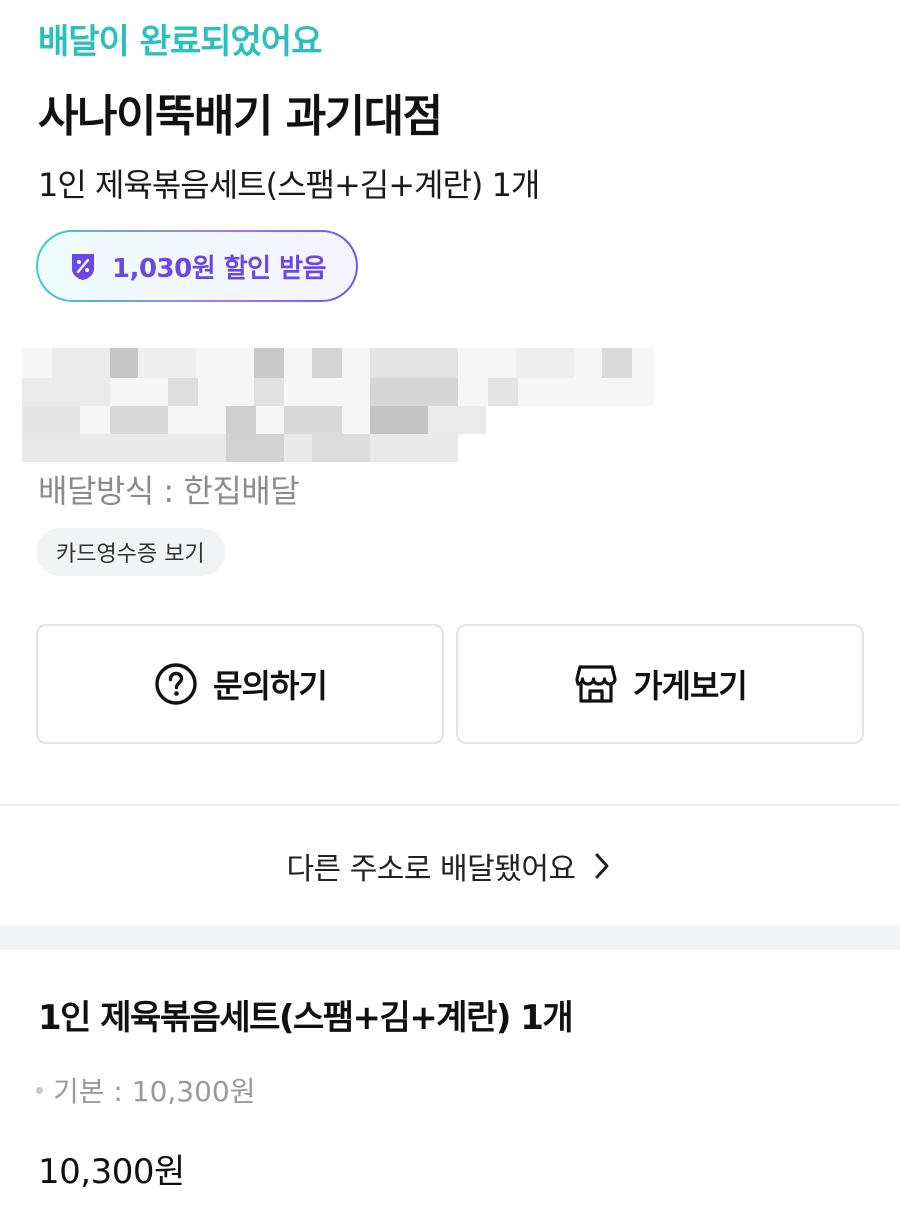 This screenshot has height=1213, width=900. I want to click on card-receipt-button: 카드영수증 보기, so click(130, 552).